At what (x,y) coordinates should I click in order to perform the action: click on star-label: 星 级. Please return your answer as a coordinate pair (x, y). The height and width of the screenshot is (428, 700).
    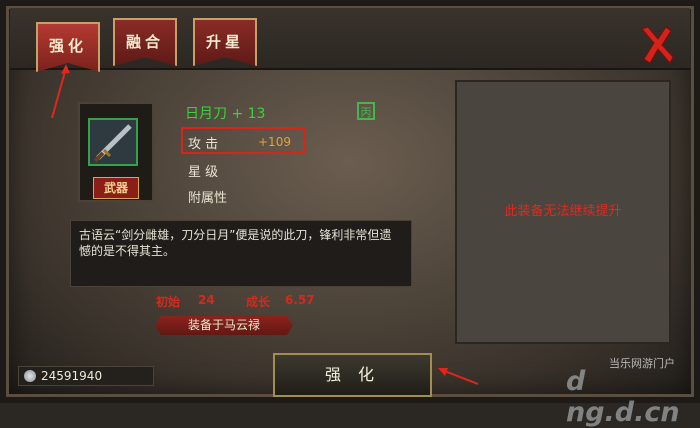
    Looking at the image, I should click on (203, 172).